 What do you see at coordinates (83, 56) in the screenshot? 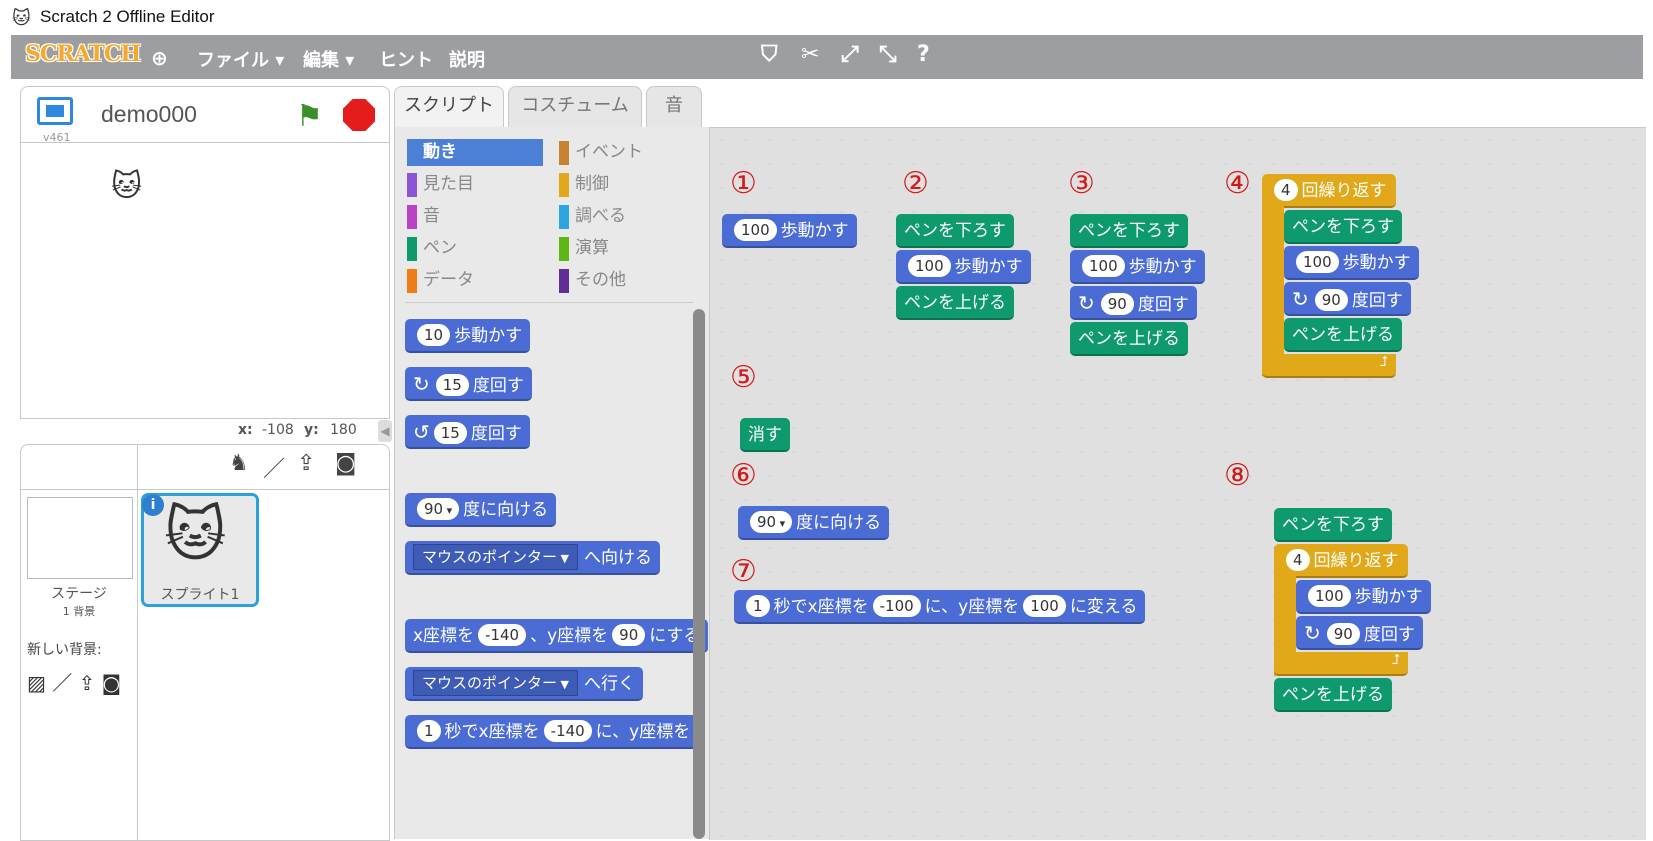
I see `scratch-logo: SCRATCH` at bounding box center [83, 56].